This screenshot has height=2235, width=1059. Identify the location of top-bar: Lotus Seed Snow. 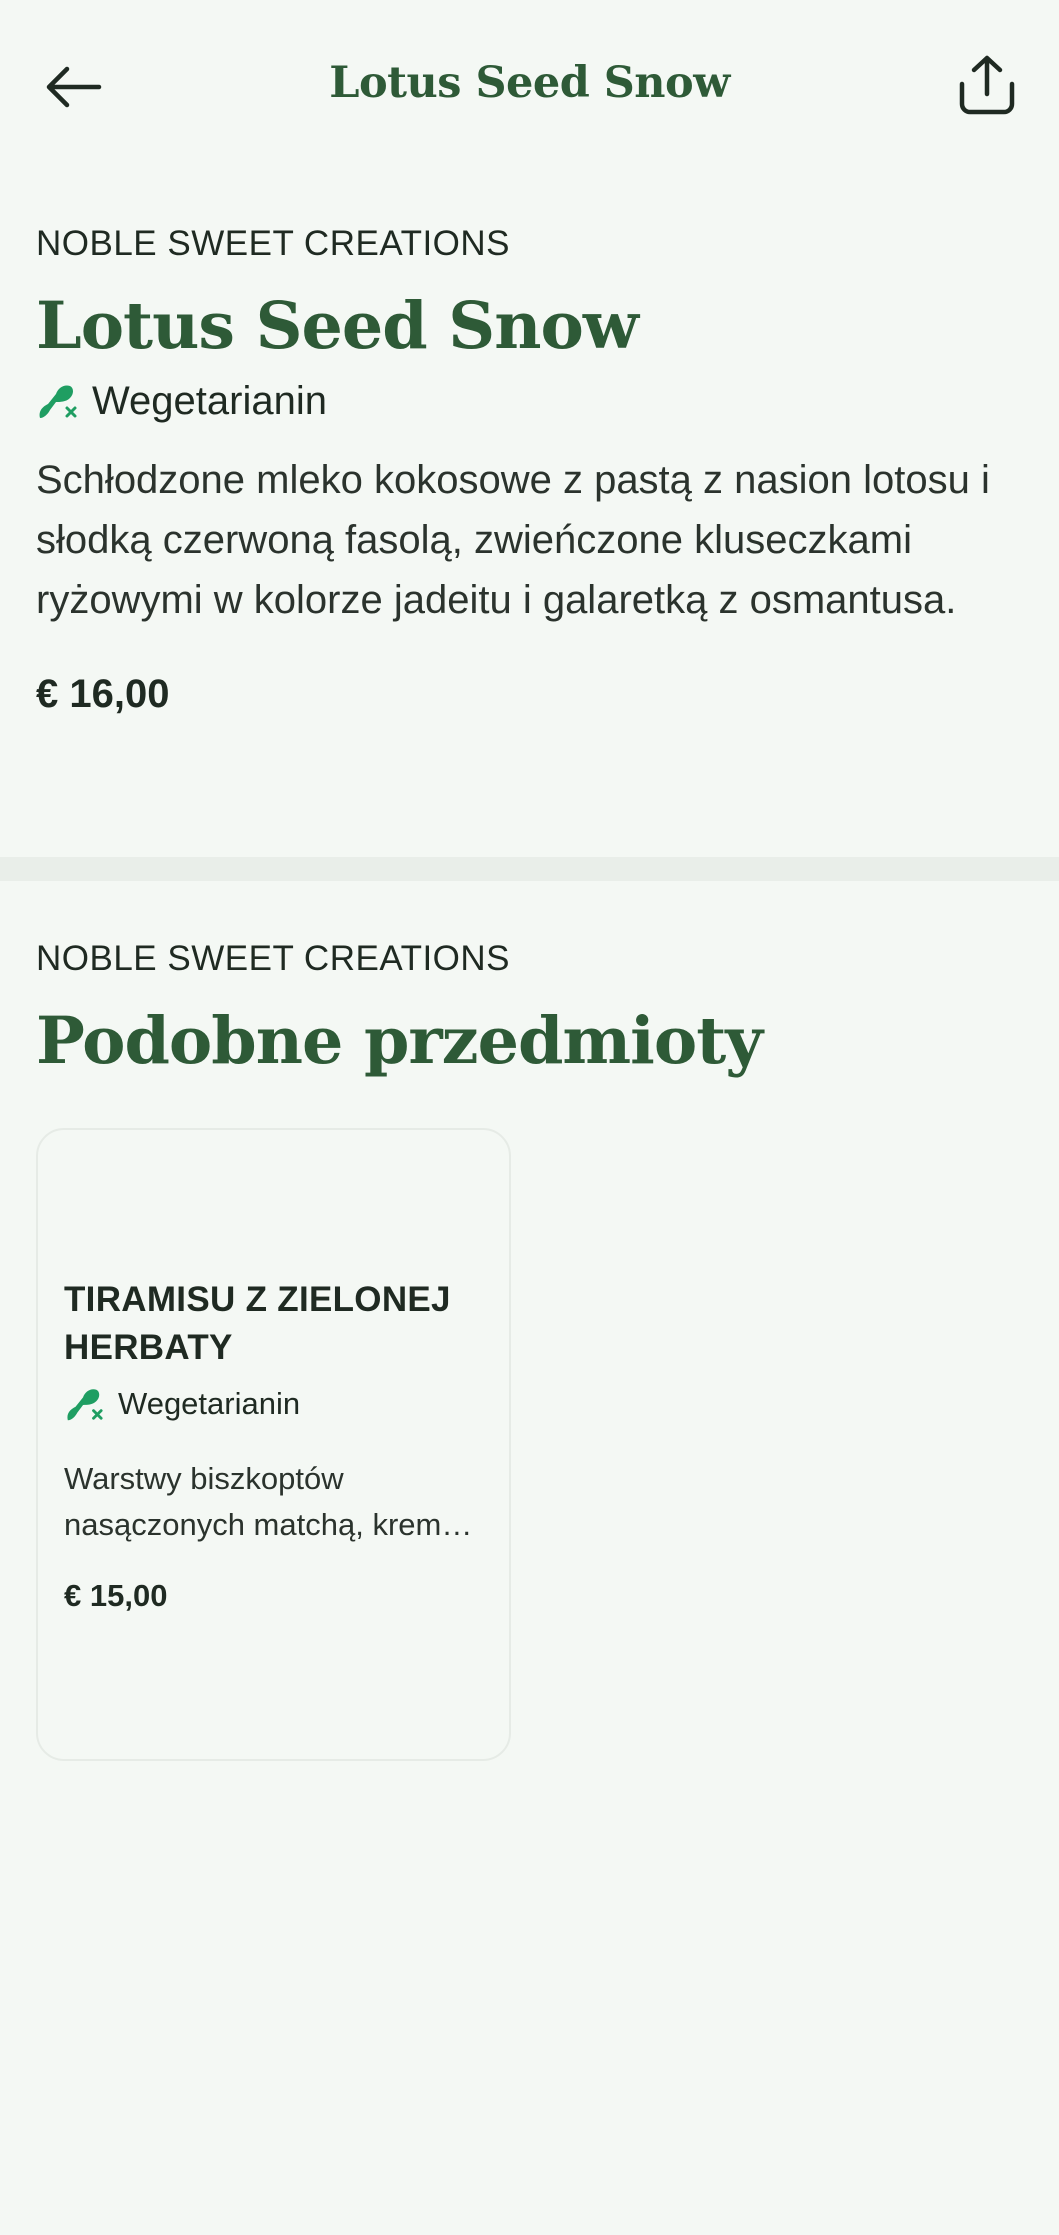
(529, 85).